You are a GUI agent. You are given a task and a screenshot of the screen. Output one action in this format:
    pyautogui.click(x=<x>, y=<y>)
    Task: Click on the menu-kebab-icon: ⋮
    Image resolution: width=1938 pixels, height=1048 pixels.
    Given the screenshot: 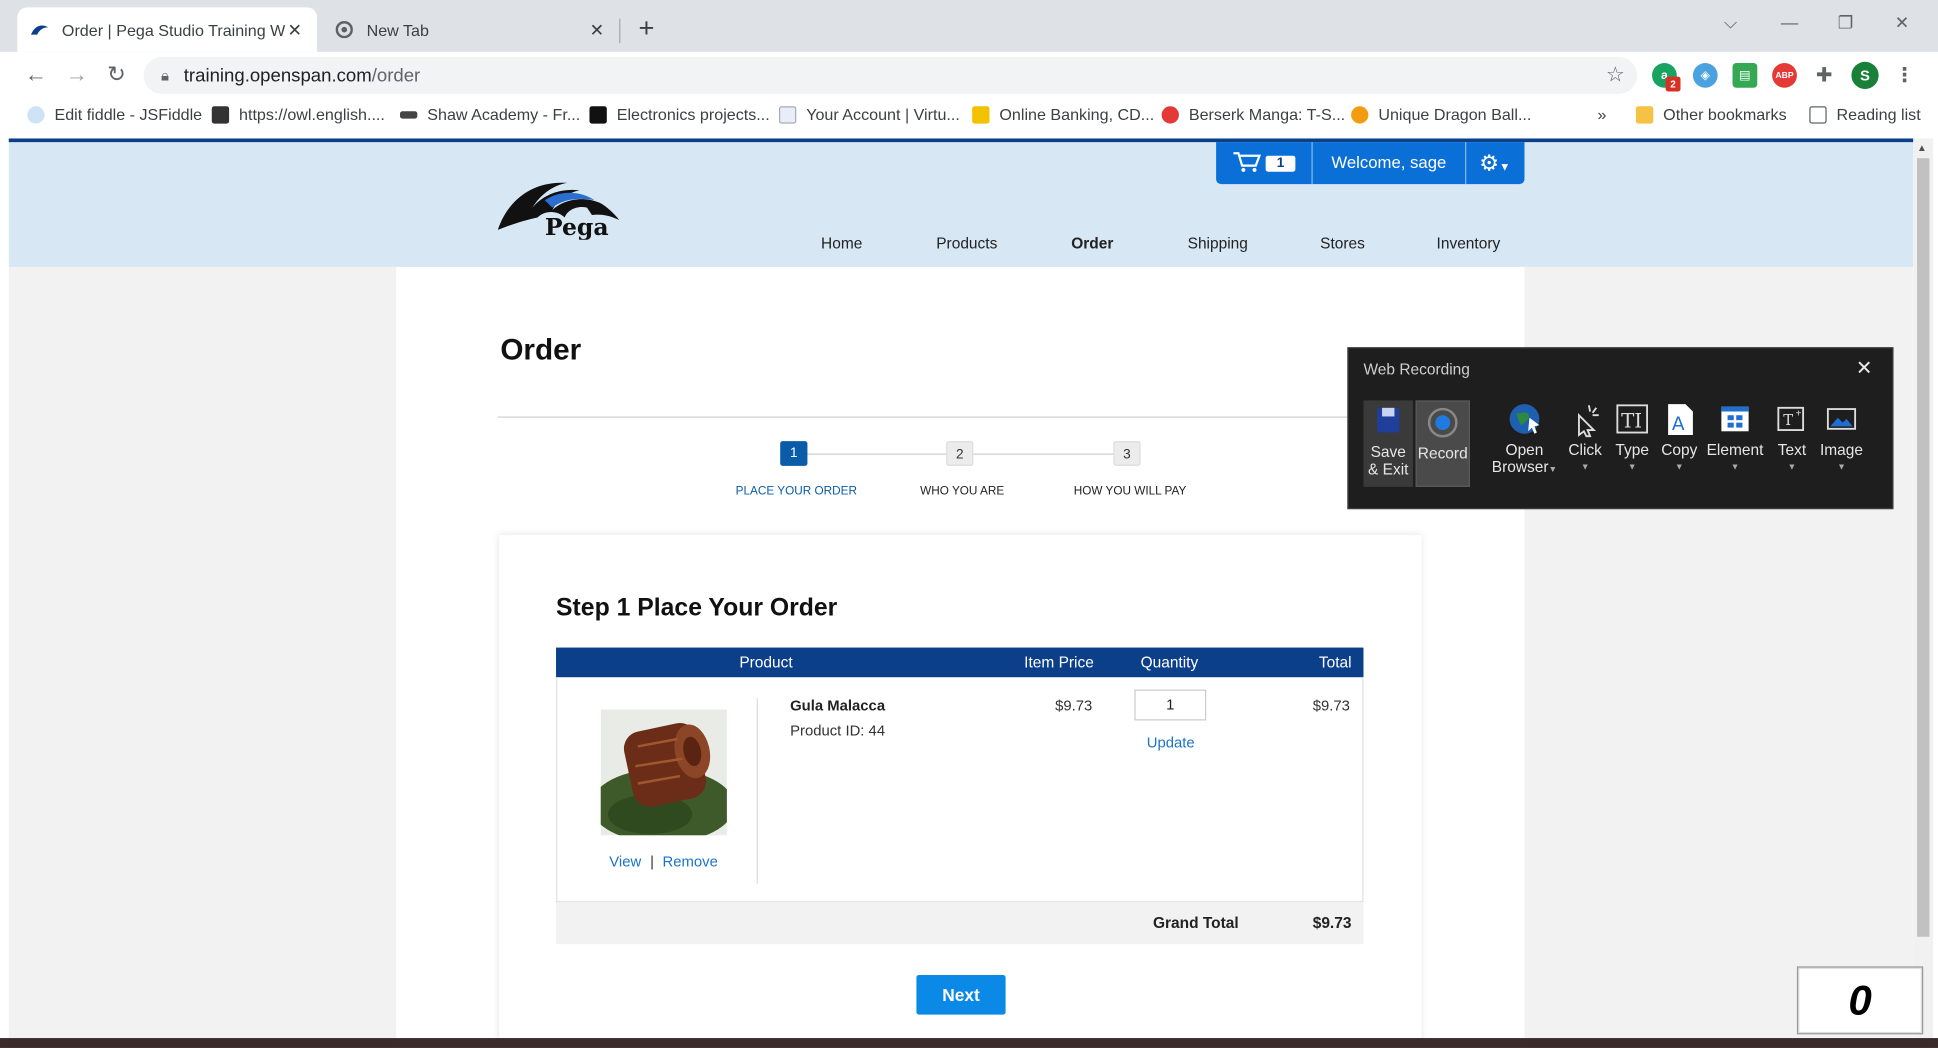 What is the action you would take?
    pyautogui.click(x=1904, y=75)
    